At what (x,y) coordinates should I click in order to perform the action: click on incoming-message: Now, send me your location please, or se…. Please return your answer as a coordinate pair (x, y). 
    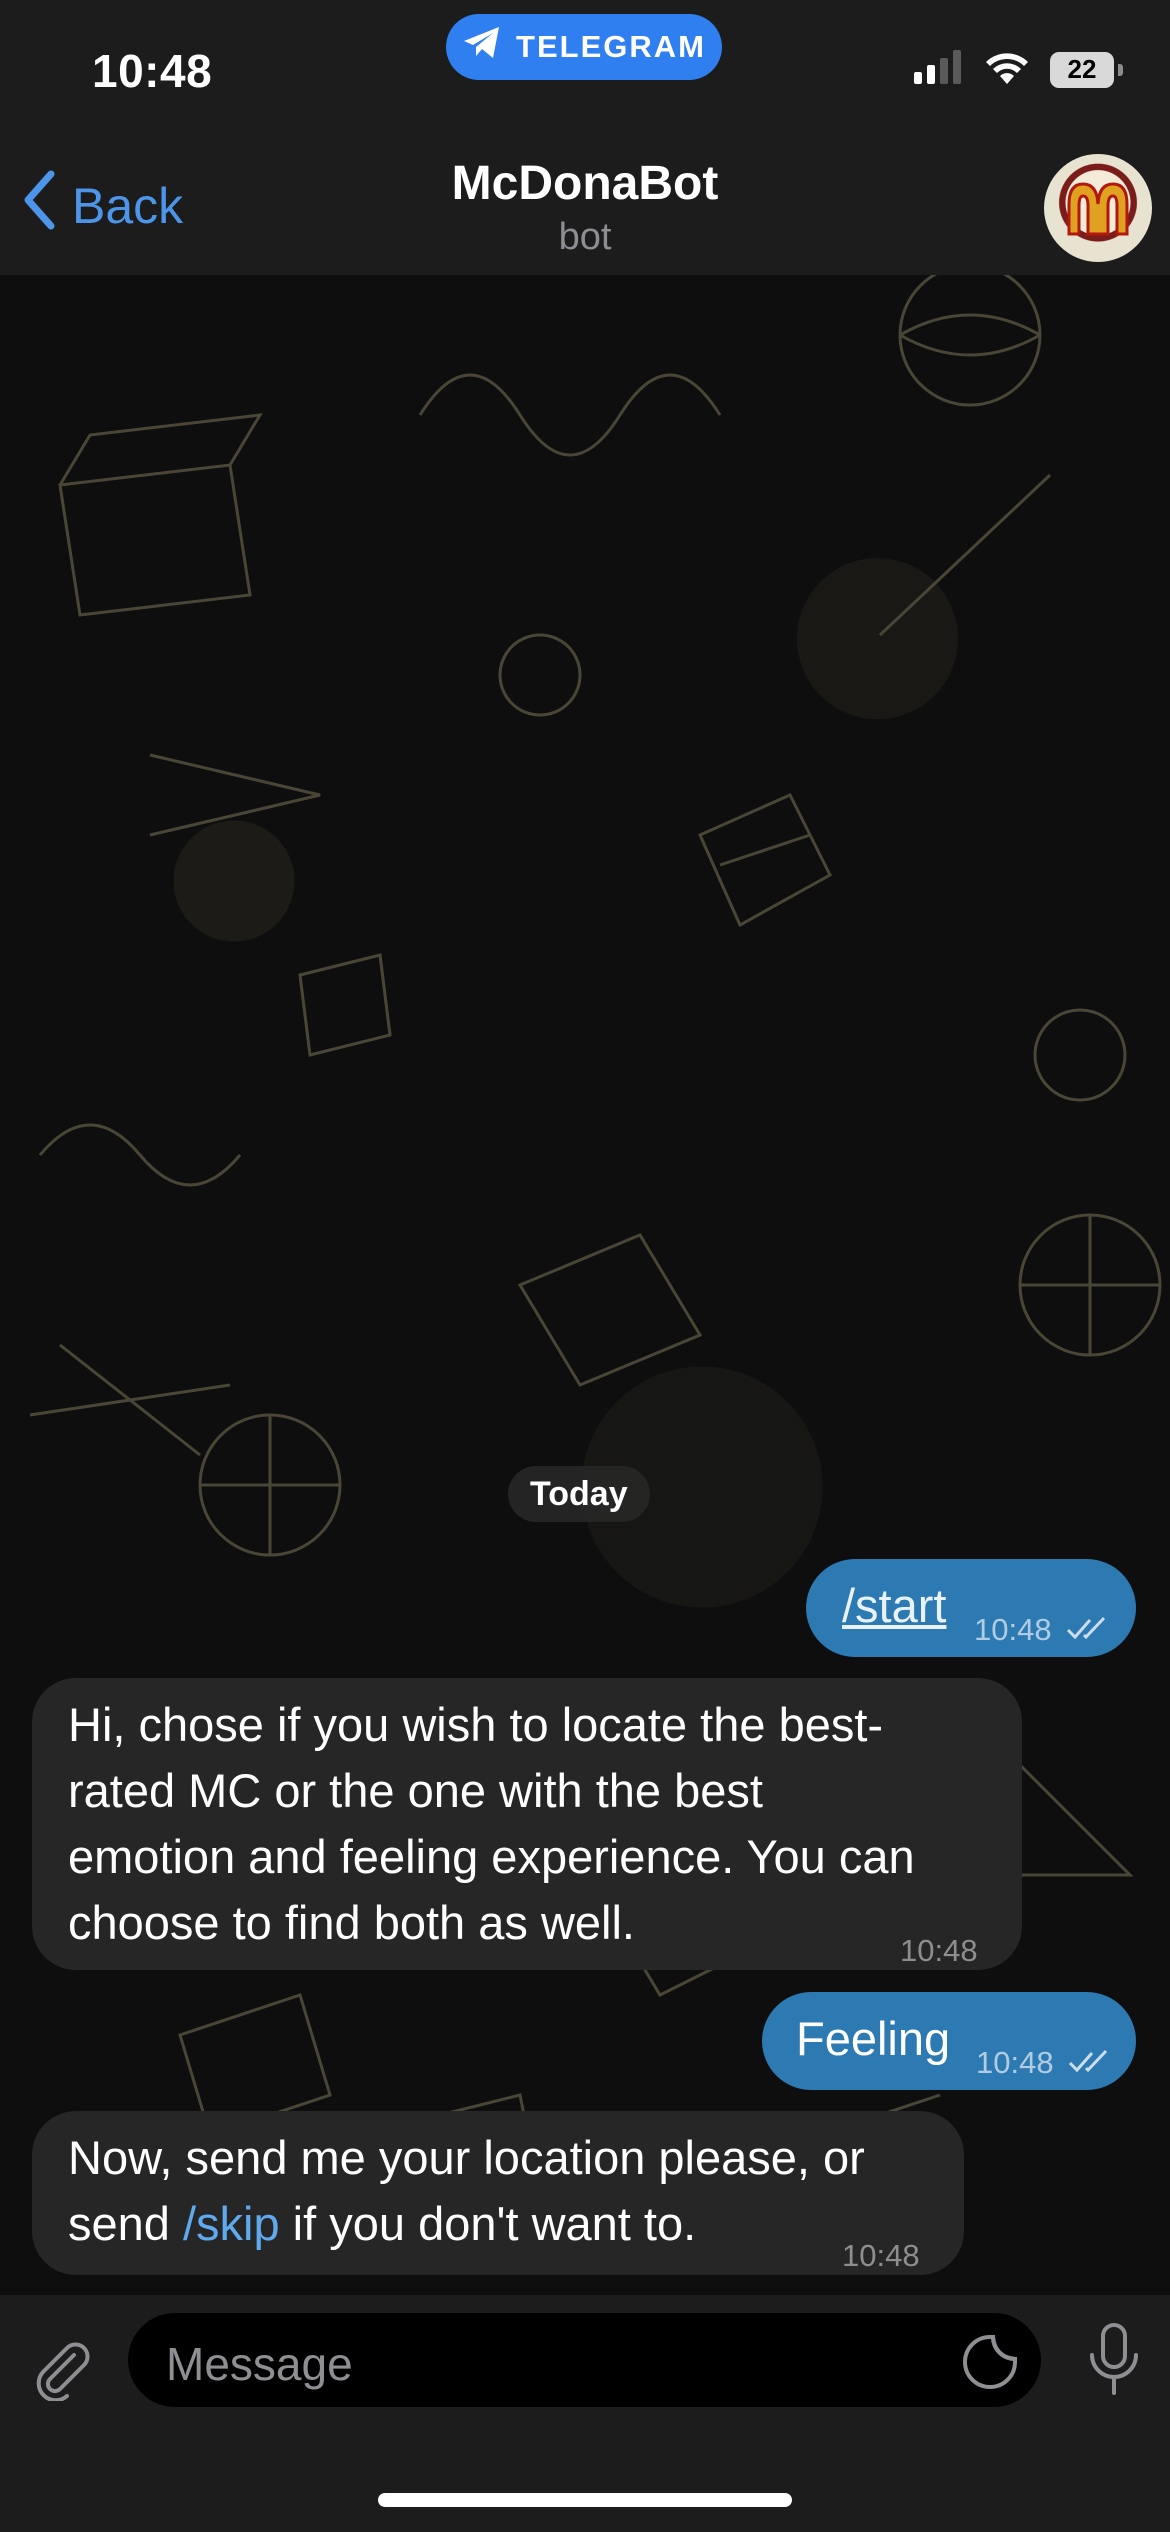
    Looking at the image, I should click on (498, 2193).